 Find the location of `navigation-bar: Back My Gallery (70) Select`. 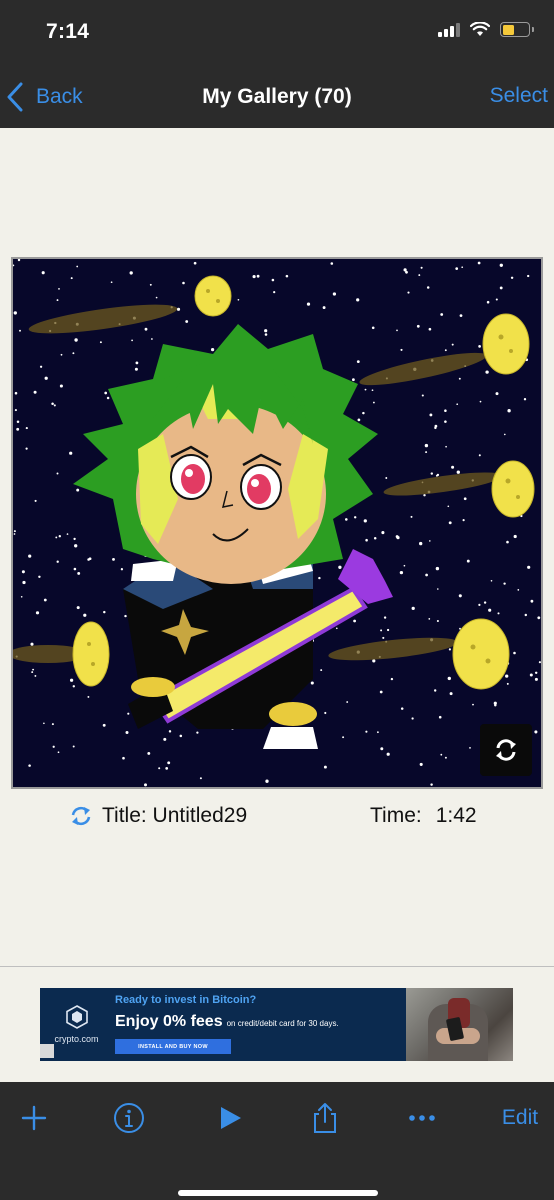

navigation-bar: Back My Gallery (70) Select is located at coordinates (277, 98).